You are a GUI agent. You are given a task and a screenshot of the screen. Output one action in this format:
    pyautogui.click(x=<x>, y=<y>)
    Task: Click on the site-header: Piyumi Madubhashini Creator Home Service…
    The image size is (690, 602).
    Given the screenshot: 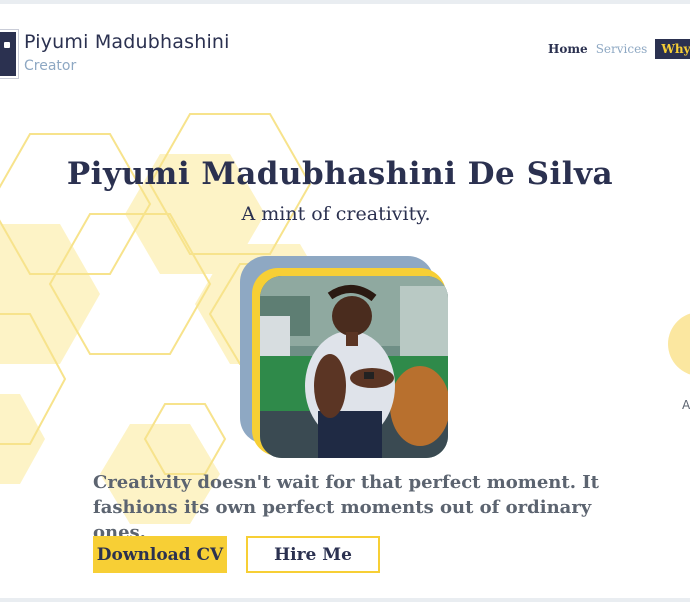 What is the action you would take?
    pyautogui.click(x=345, y=49)
    